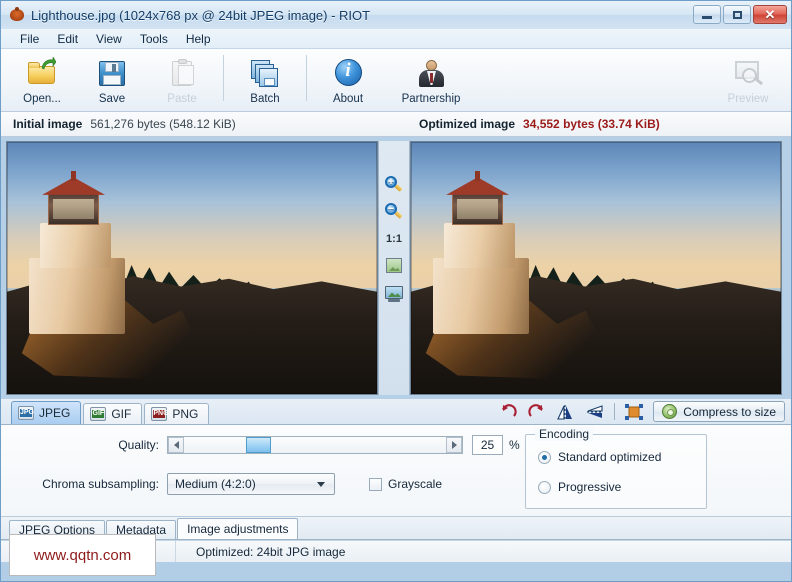  What do you see at coordinates (154, 39) in the screenshot?
I see `menu-tools: Tools` at bounding box center [154, 39].